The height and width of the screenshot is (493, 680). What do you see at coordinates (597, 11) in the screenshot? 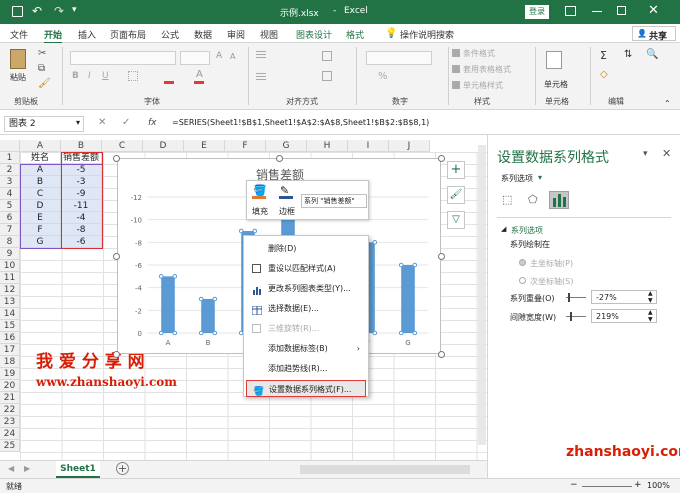
I see `minimize-icon` at bounding box center [597, 11].